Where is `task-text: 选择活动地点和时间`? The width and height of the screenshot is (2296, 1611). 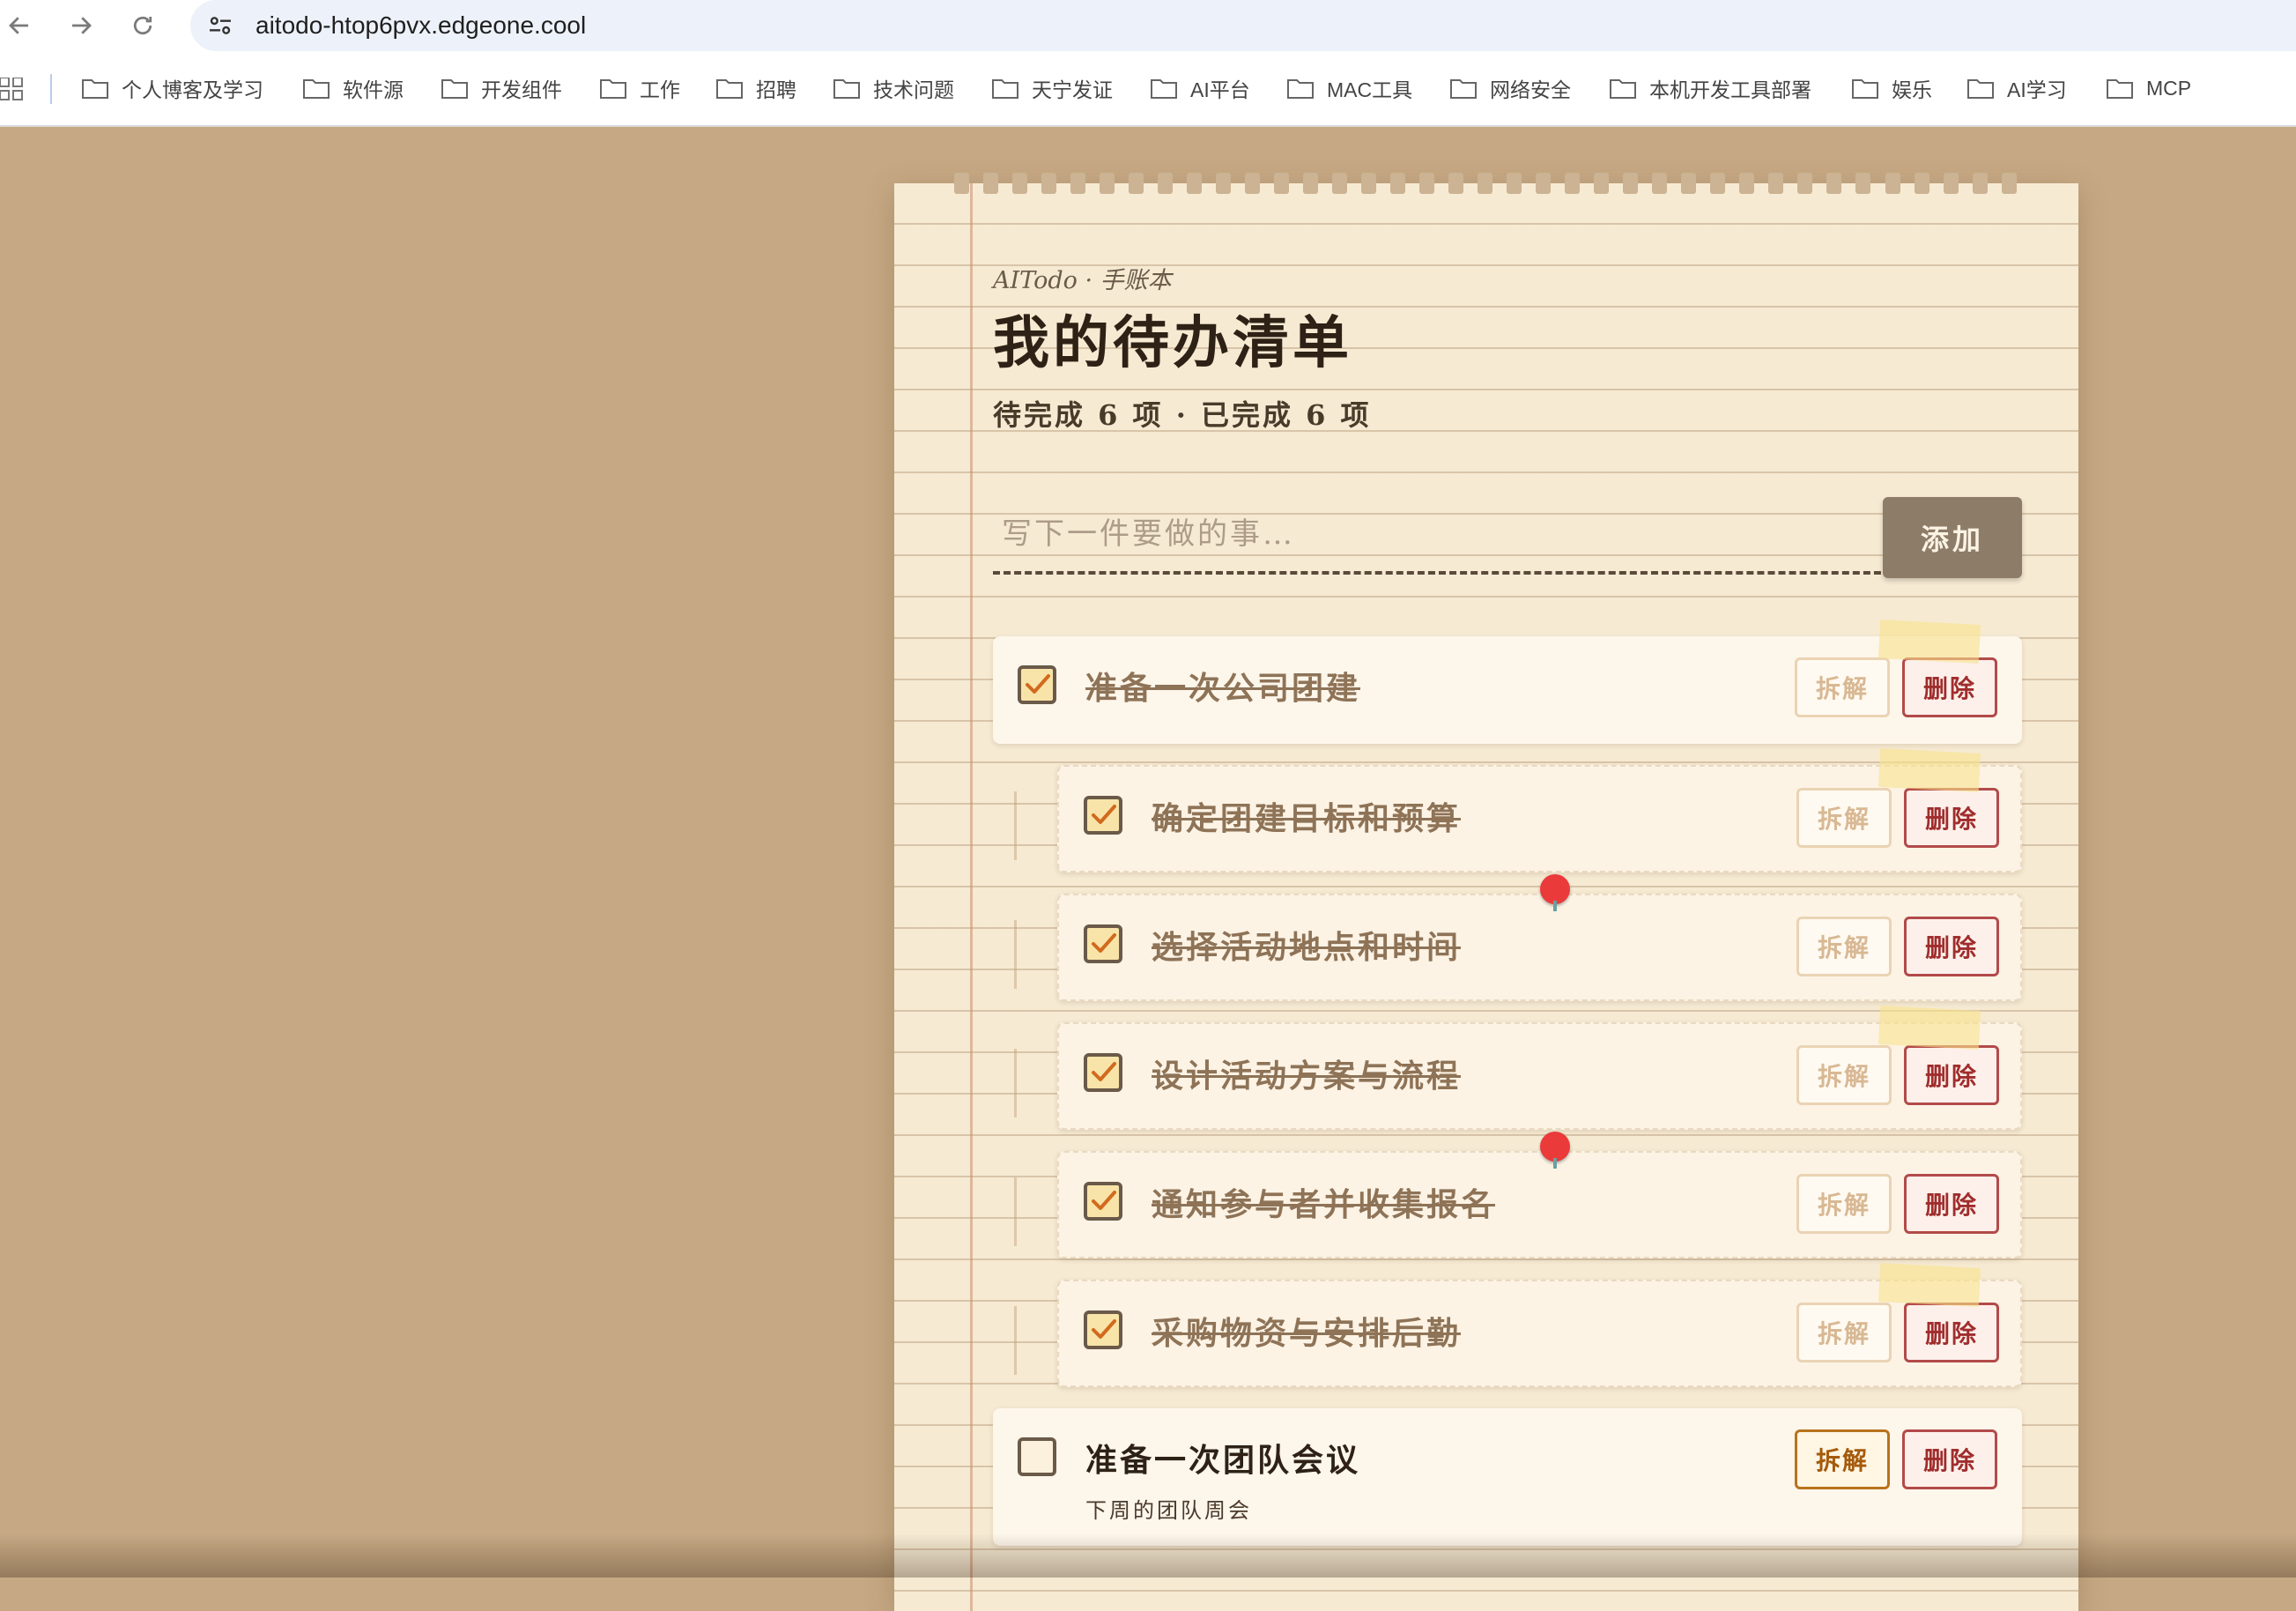 task-text: 选择活动地点和时间 is located at coordinates (1306, 945).